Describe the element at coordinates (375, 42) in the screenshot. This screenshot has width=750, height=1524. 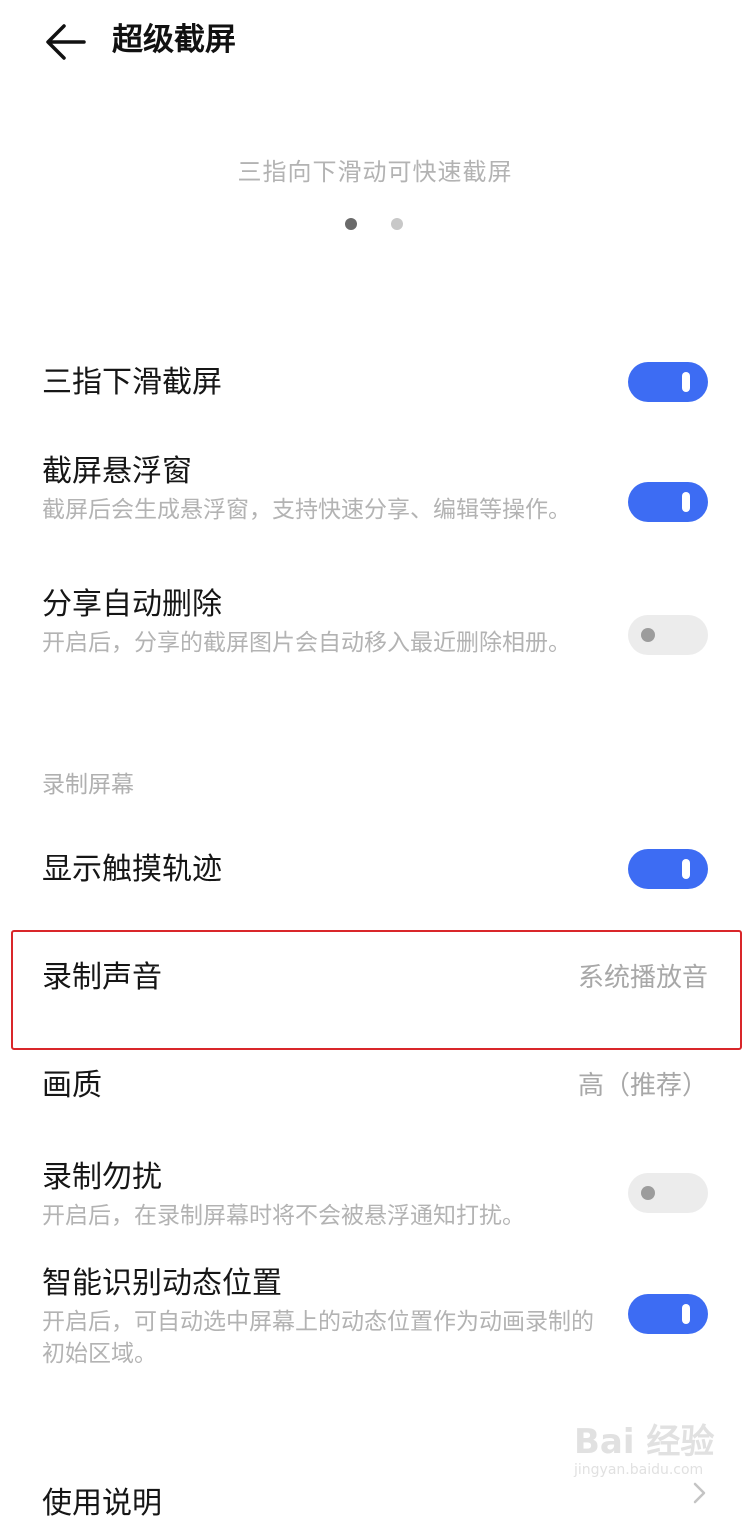
I see `top-bar: 超级截屏` at that location.